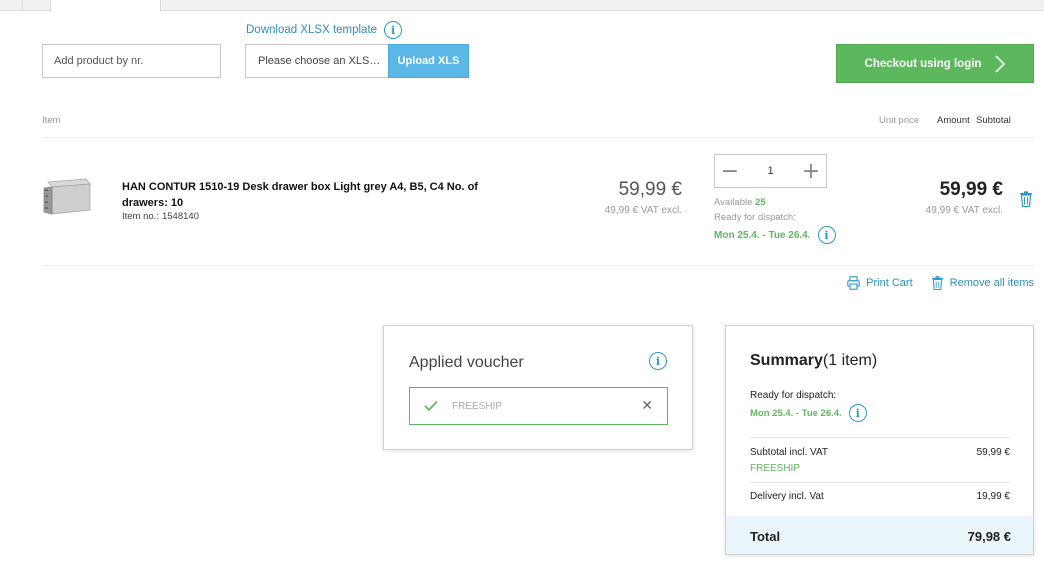 This screenshot has height=562, width=1044. I want to click on header-subtotal: Subtotal, so click(993, 120).